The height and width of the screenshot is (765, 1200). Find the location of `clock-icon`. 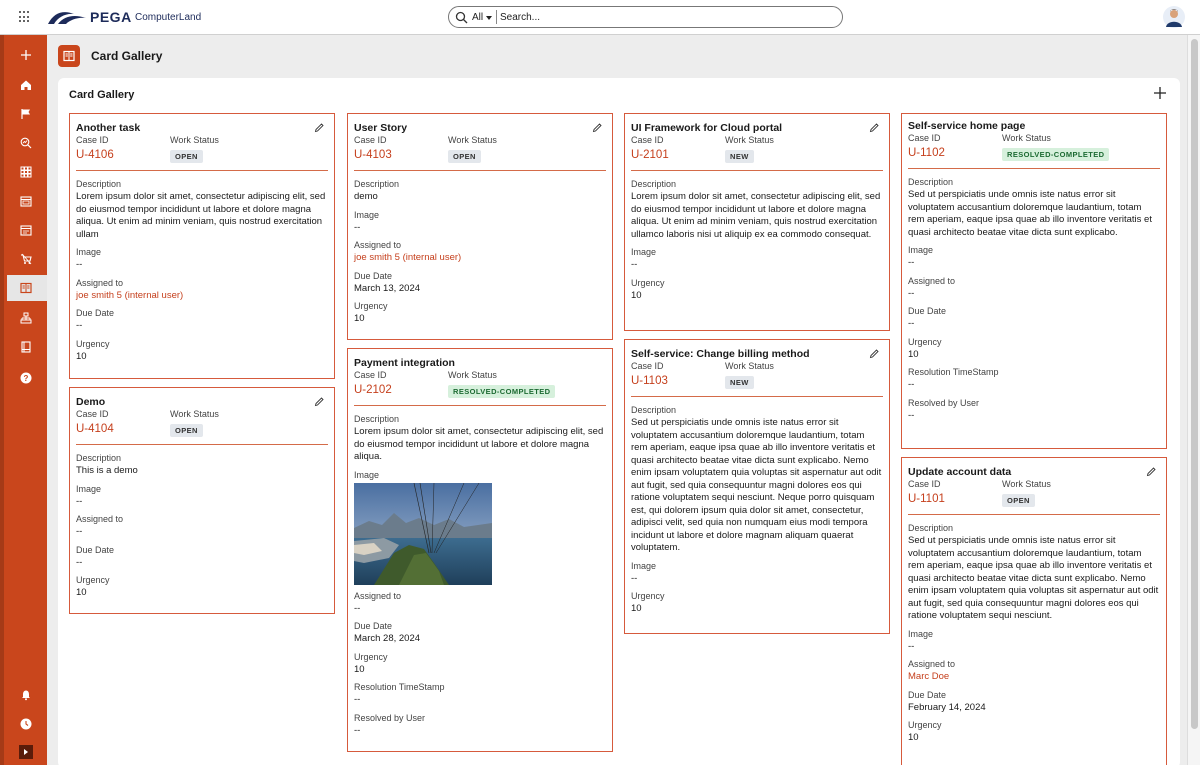

clock-icon is located at coordinates (25, 724).